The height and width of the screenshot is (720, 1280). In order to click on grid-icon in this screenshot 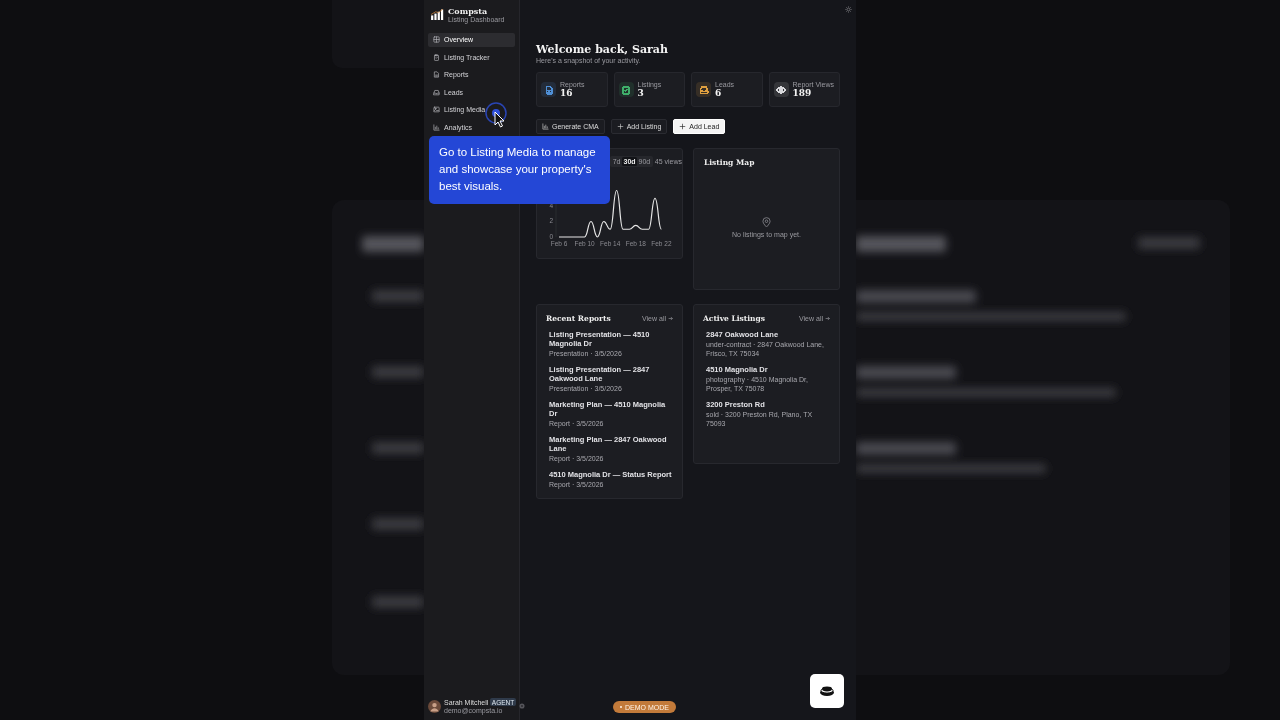, I will do `click(436, 40)`.